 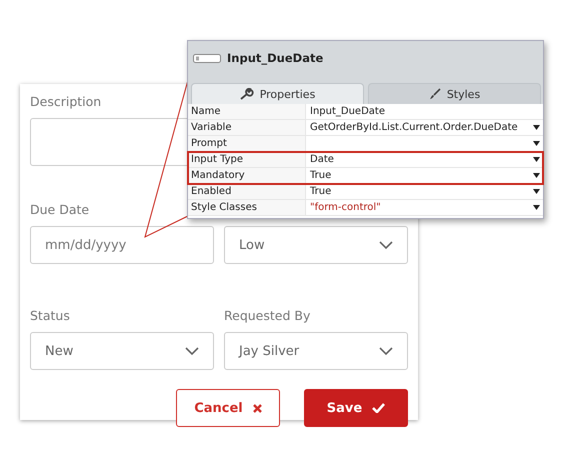 I want to click on date-field: mm/dd/yyyy, so click(x=122, y=245).